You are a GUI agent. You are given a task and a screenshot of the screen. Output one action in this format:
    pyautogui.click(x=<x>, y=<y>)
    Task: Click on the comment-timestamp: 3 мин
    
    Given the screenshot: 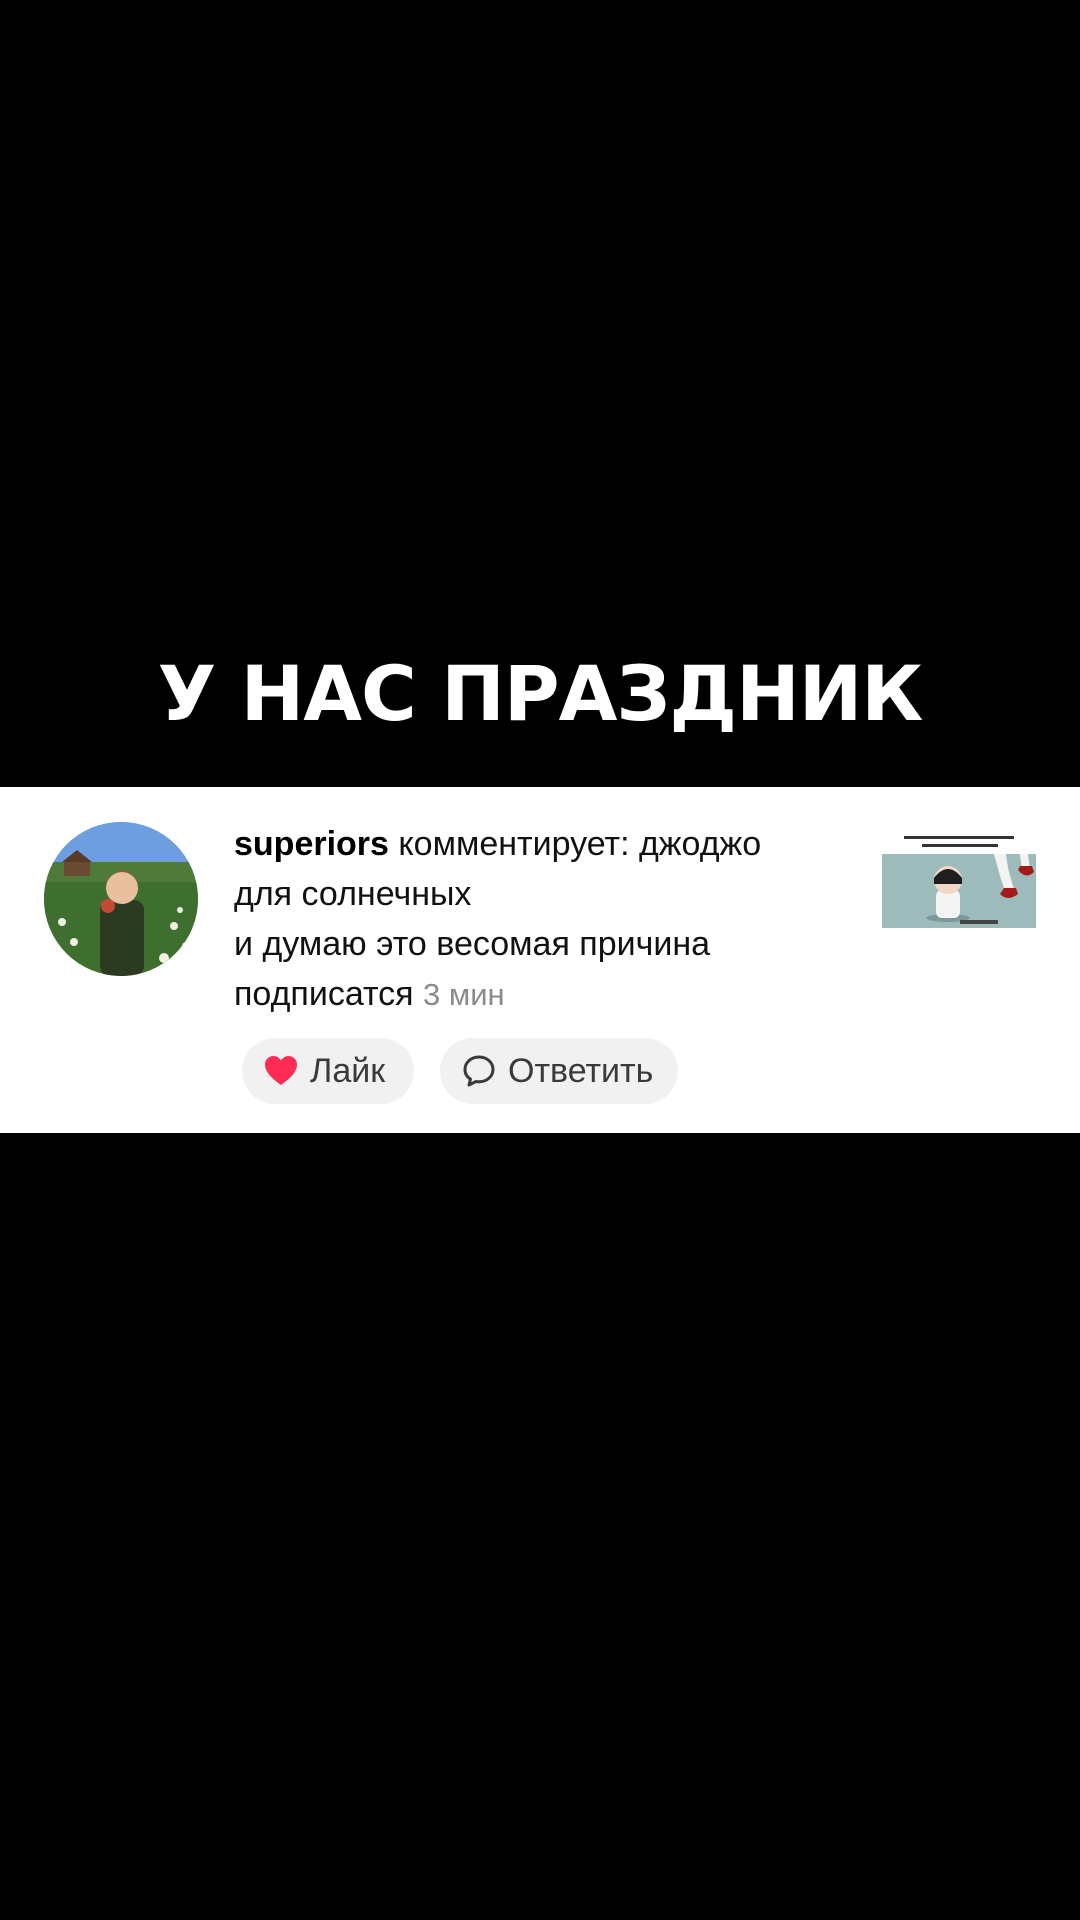 What is the action you would take?
    pyautogui.click(x=464, y=994)
    